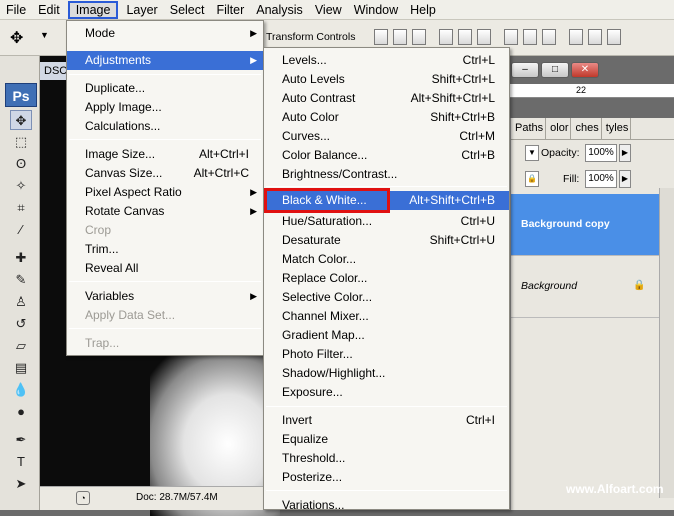 This screenshot has width=674, height=516. What do you see at coordinates (21, 440) in the screenshot?
I see `pen-tool-icon: ✒` at bounding box center [21, 440].